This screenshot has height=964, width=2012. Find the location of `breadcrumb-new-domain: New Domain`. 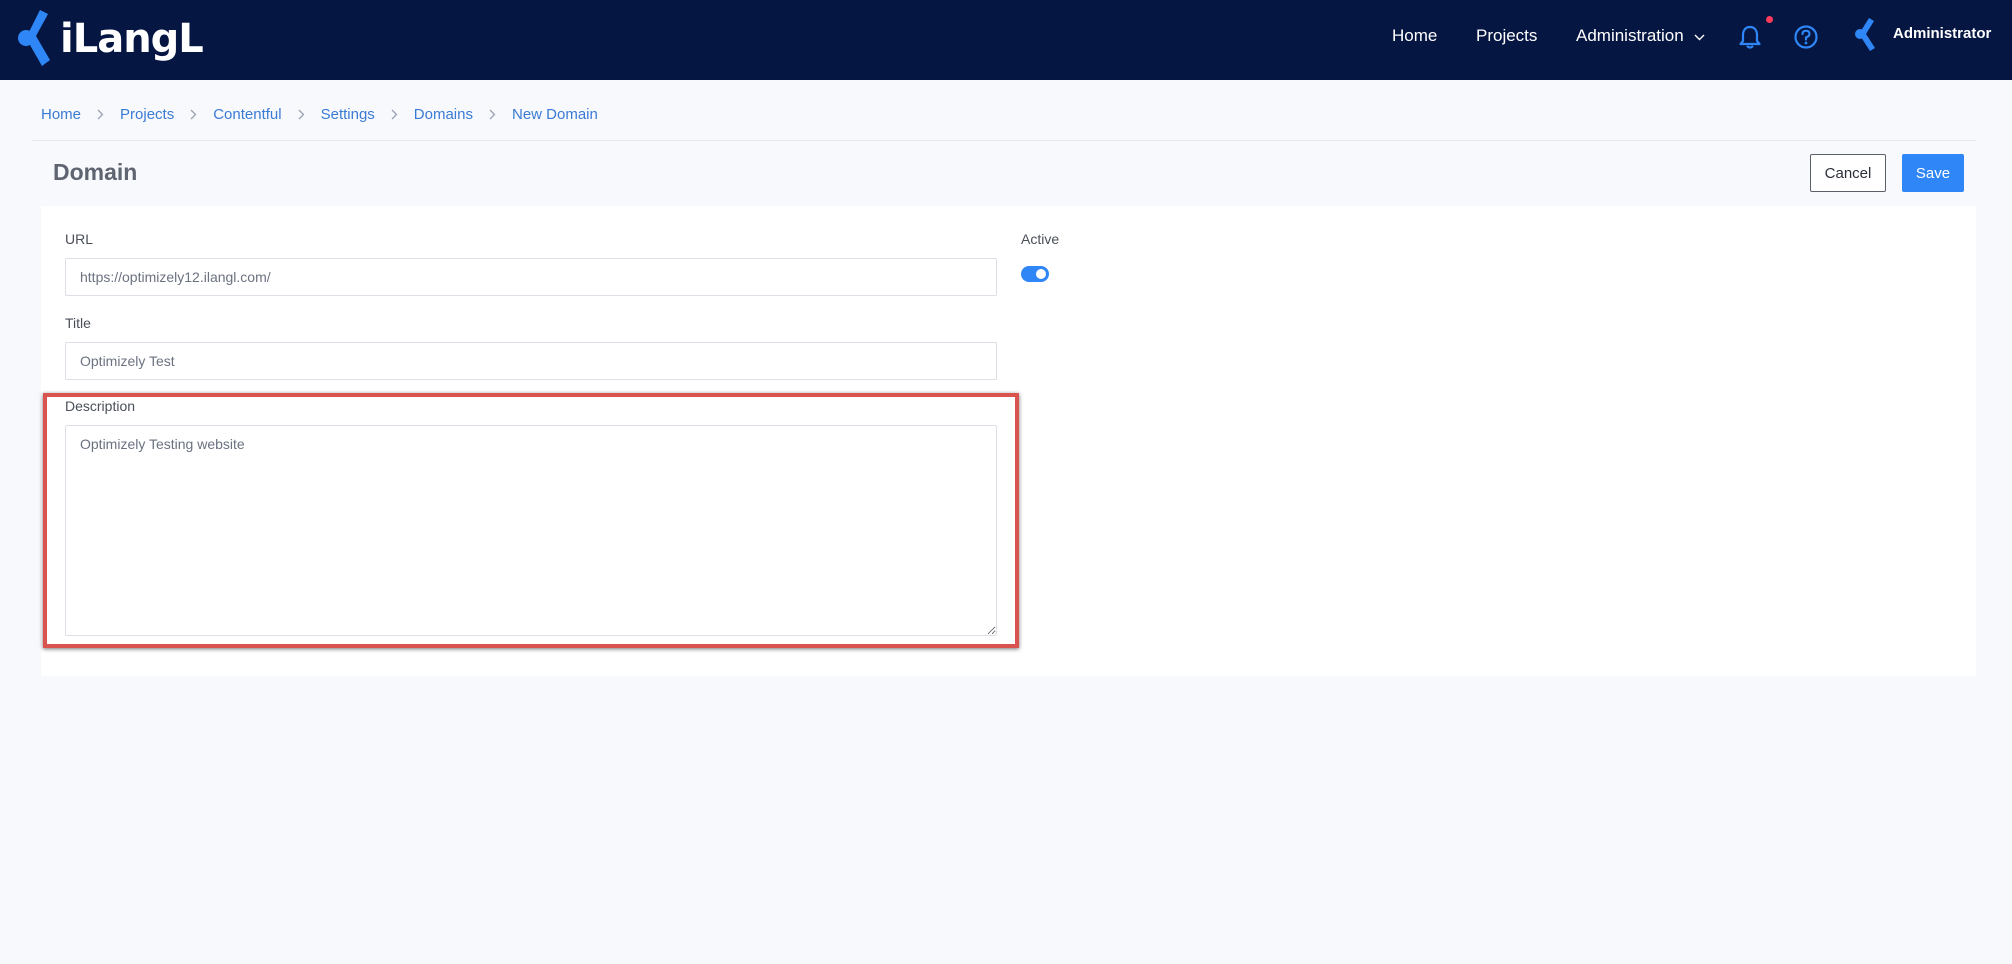

breadcrumb-new-domain: New Domain is located at coordinates (555, 114).